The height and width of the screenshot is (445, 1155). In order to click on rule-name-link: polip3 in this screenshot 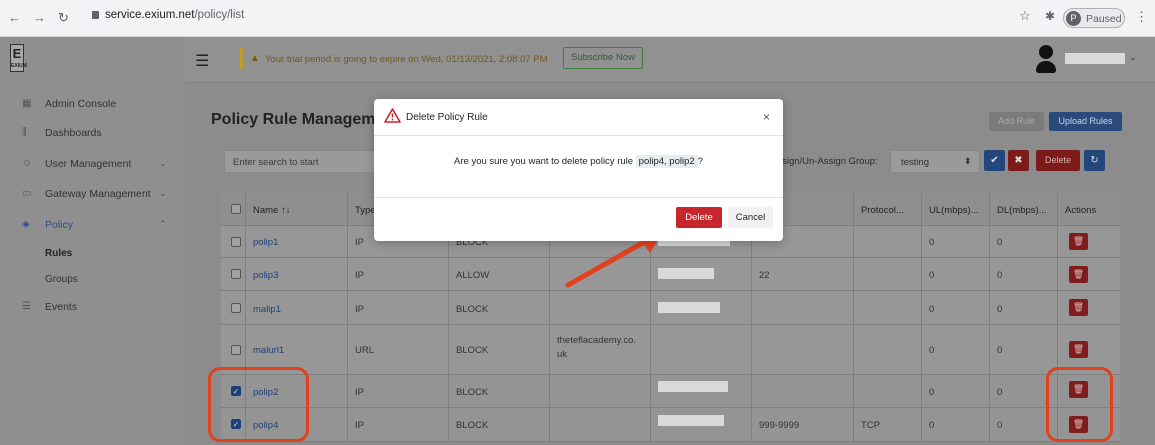, I will do `click(265, 275)`.